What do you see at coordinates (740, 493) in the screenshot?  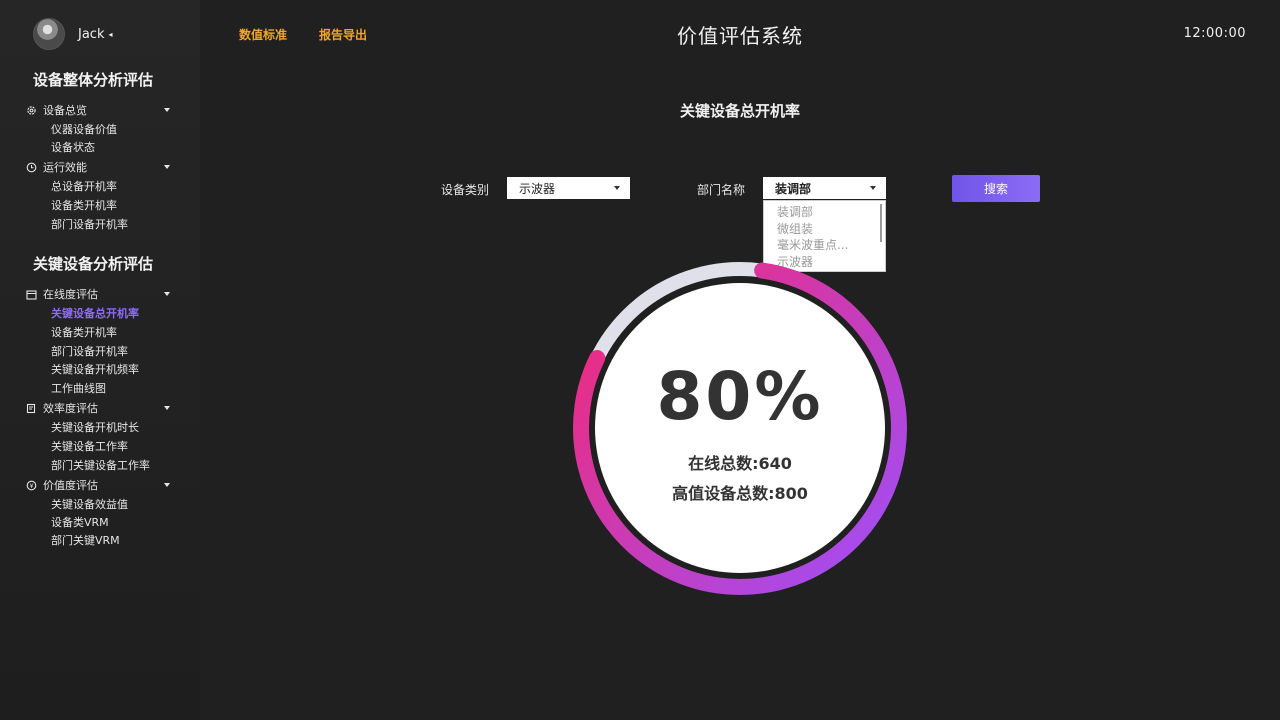 I see `high-value-total: 高值设备总数:800` at bounding box center [740, 493].